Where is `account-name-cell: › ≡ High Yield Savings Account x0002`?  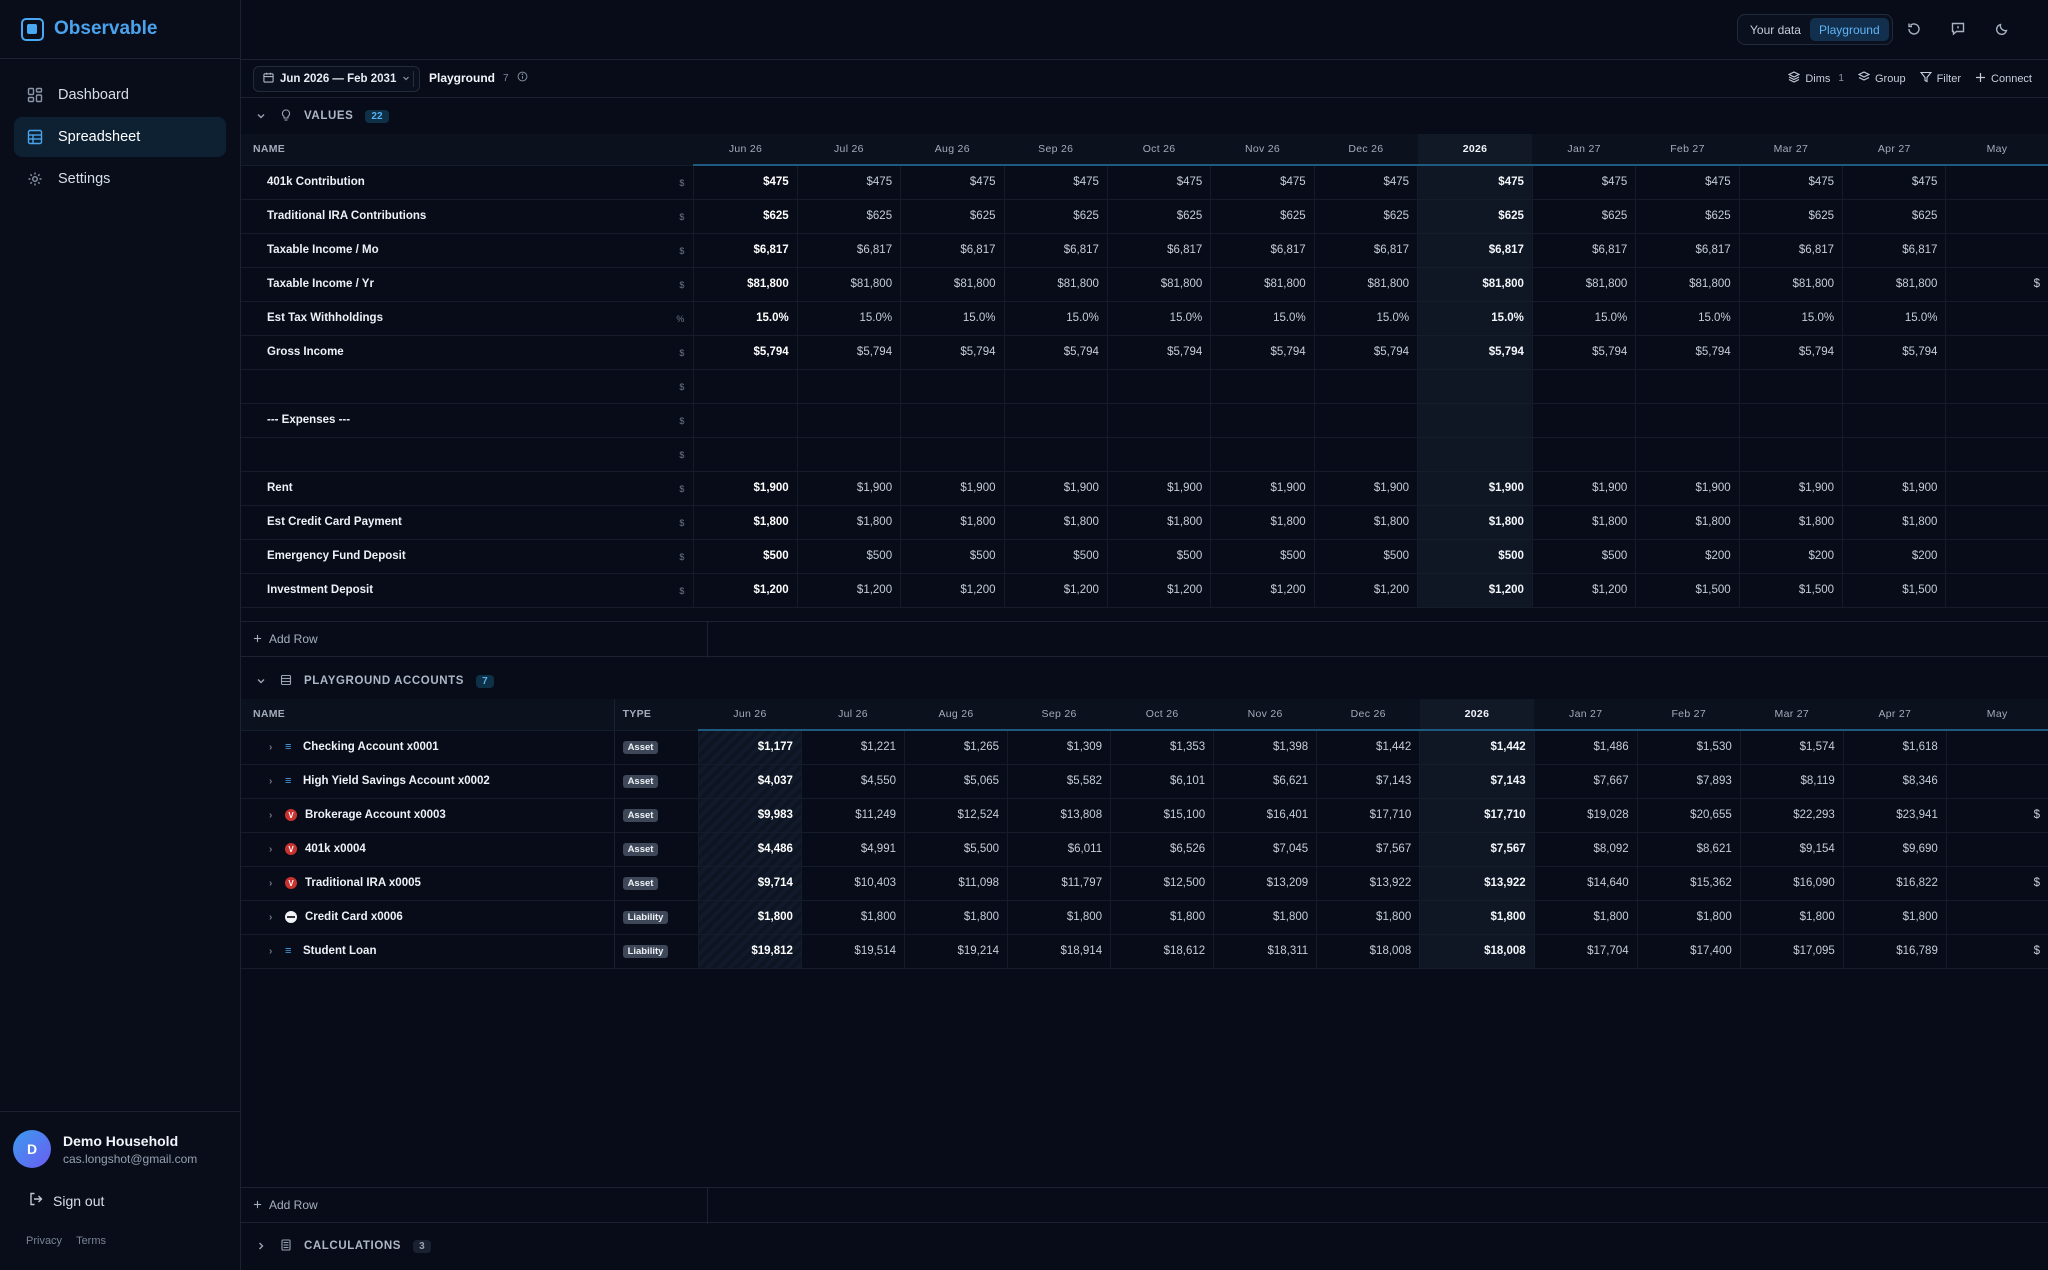
account-name-cell: › ≡ High Yield Savings Account x0002 is located at coordinates (428, 781).